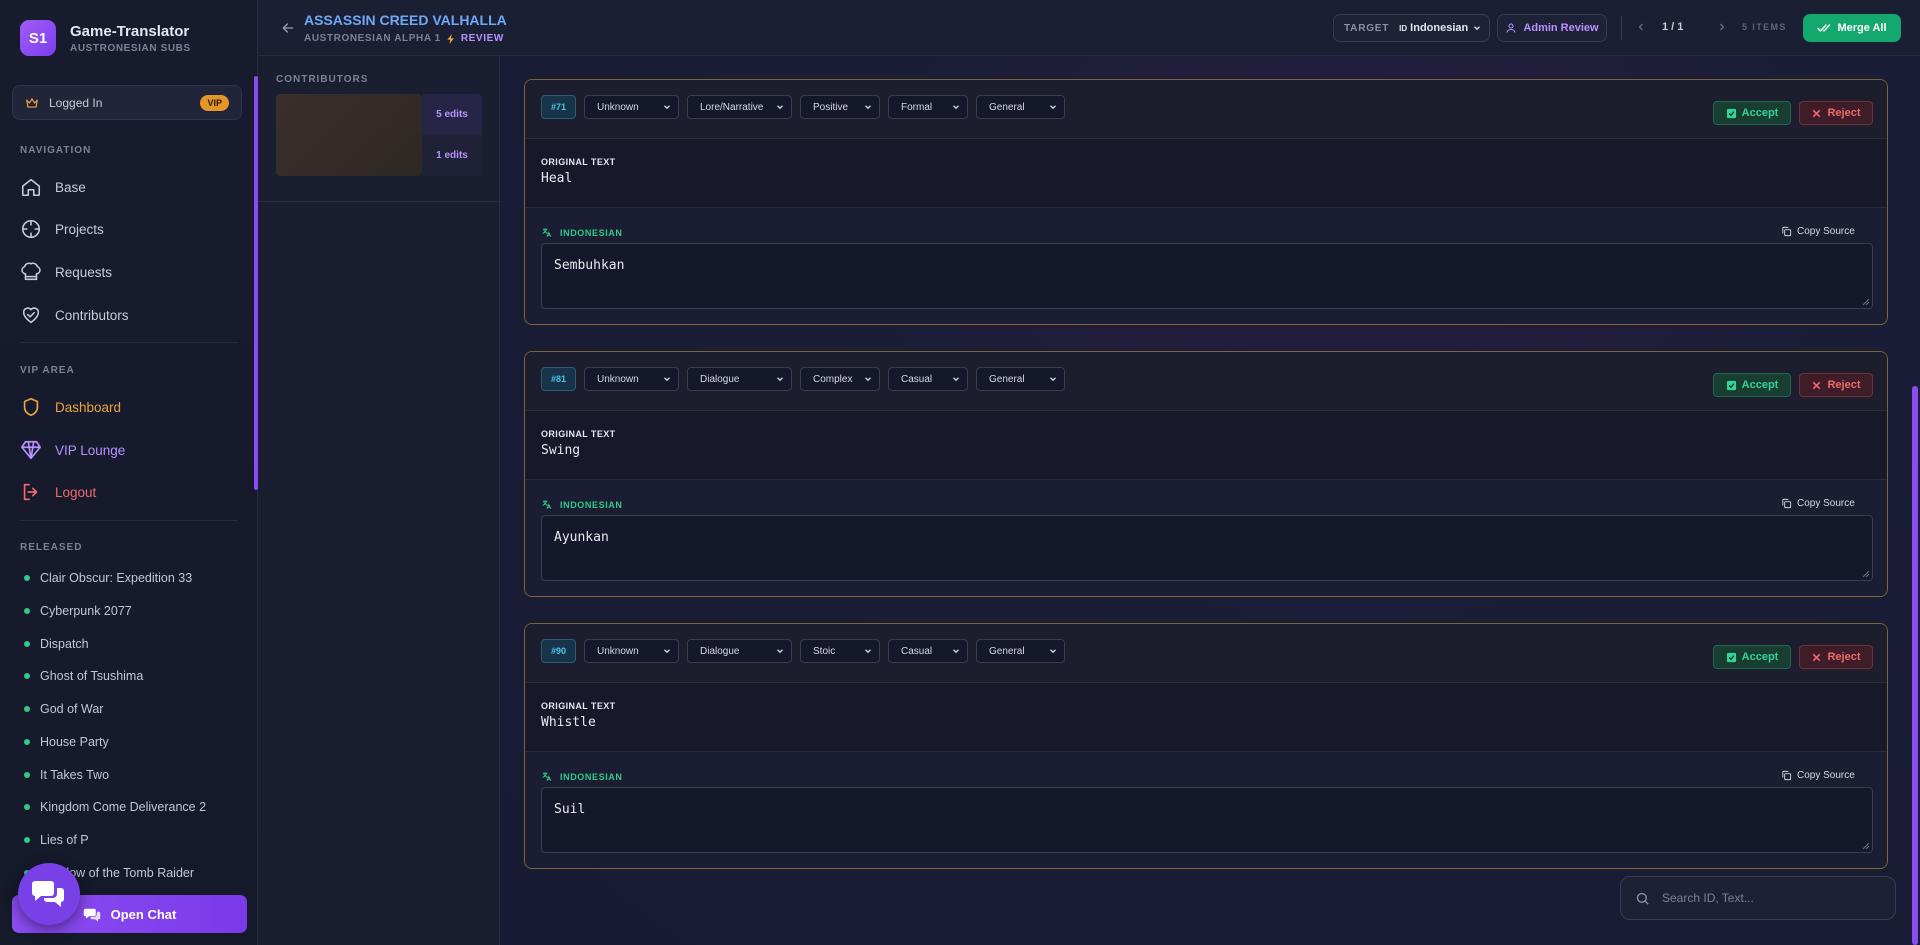  What do you see at coordinates (1207, 820) in the screenshot?
I see `translation-textarea: Suil` at bounding box center [1207, 820].